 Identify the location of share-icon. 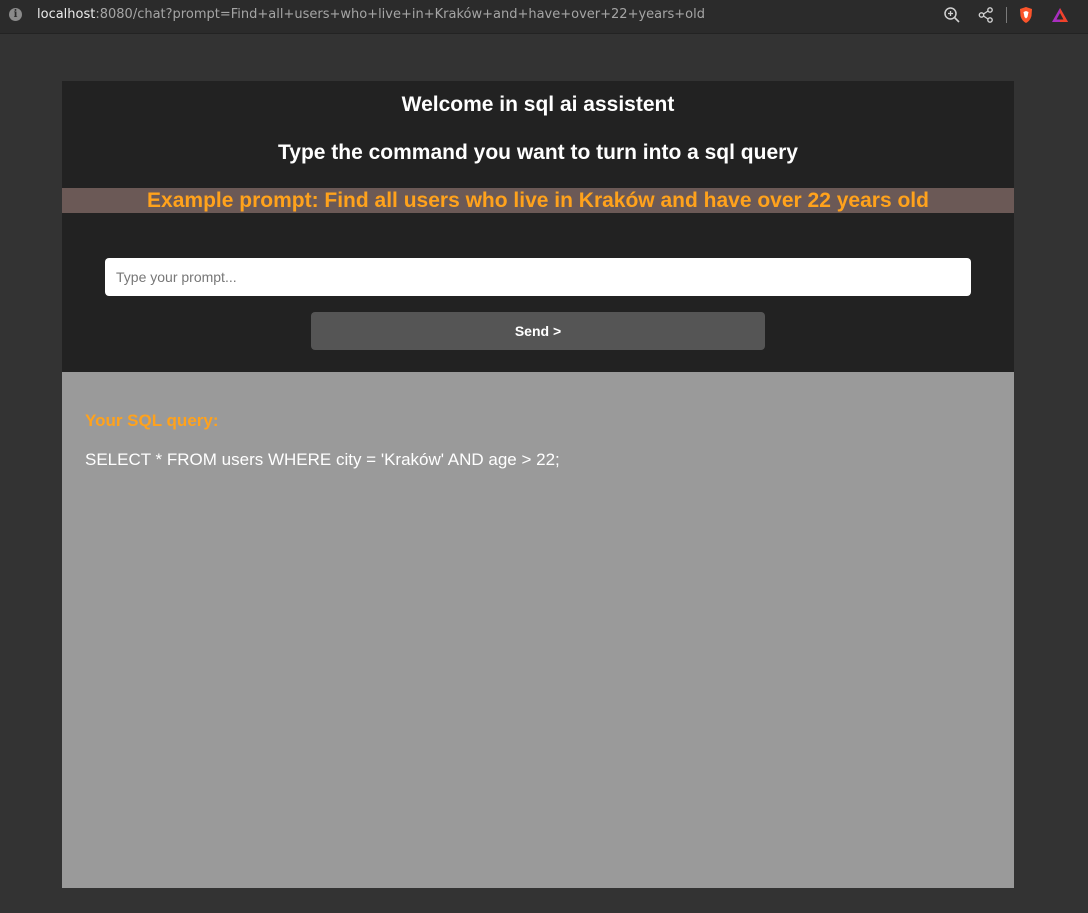
(986, 15).